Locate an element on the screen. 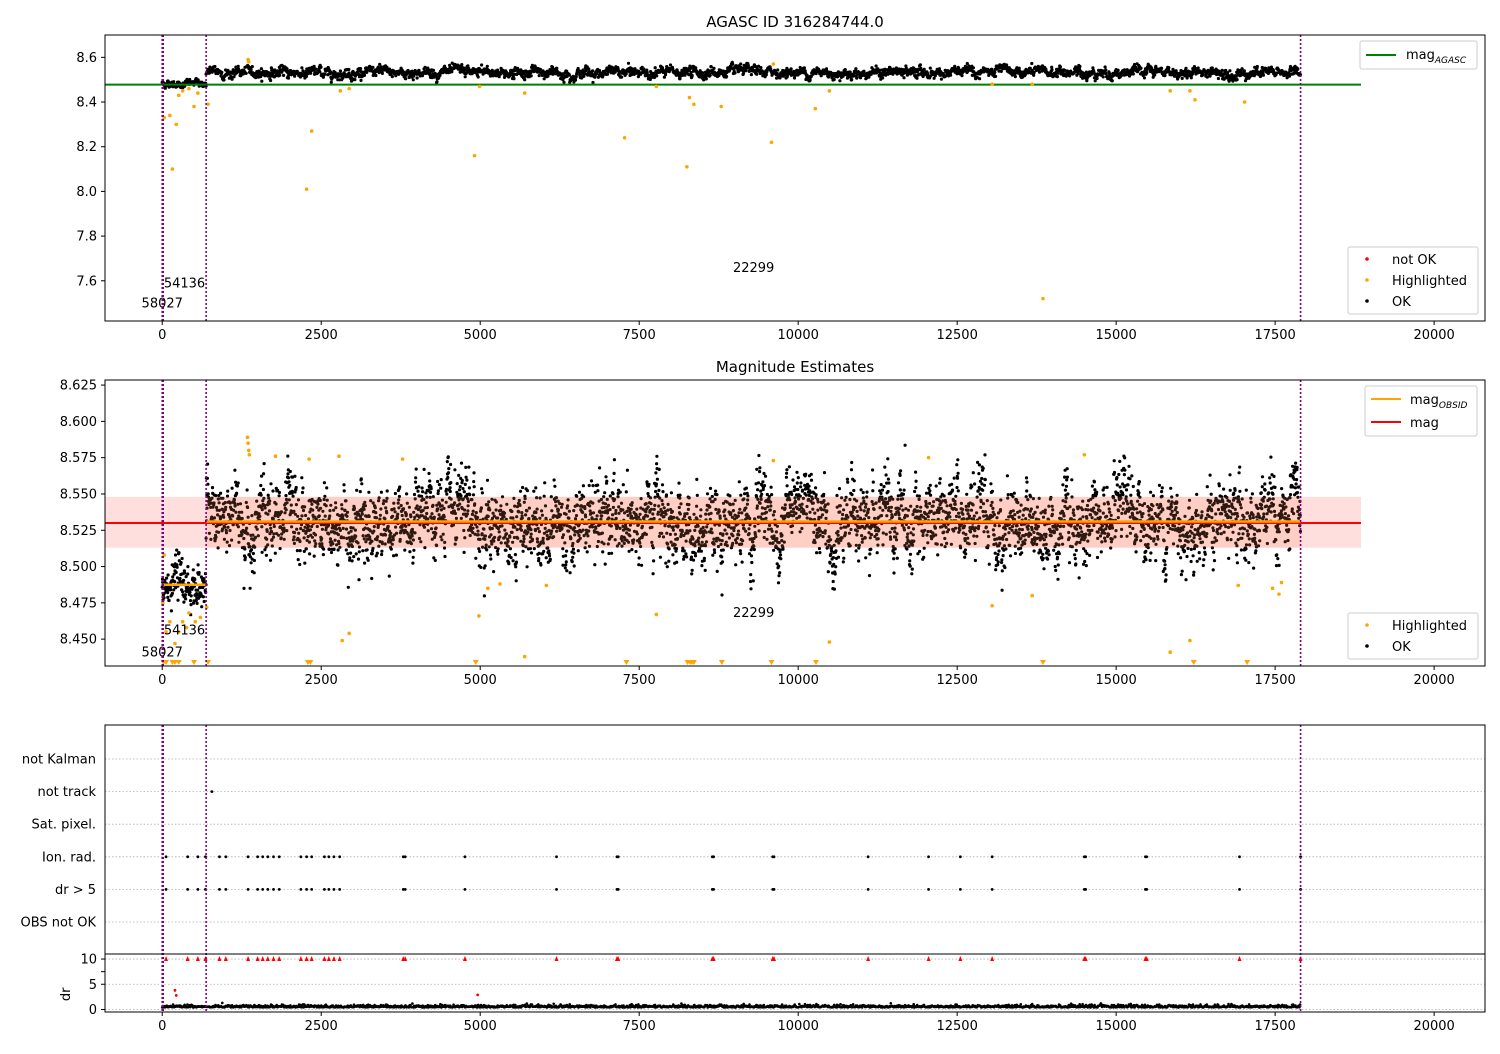  x-tick-label: 7500 is located at coordinates (639, 335).